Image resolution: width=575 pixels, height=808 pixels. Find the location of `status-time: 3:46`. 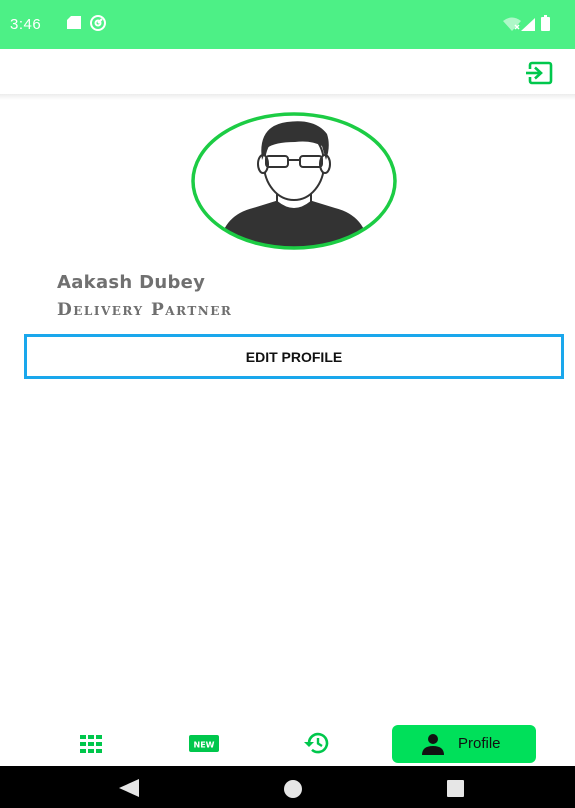

status-time: 3:46 is located at coordinates (26, 24).